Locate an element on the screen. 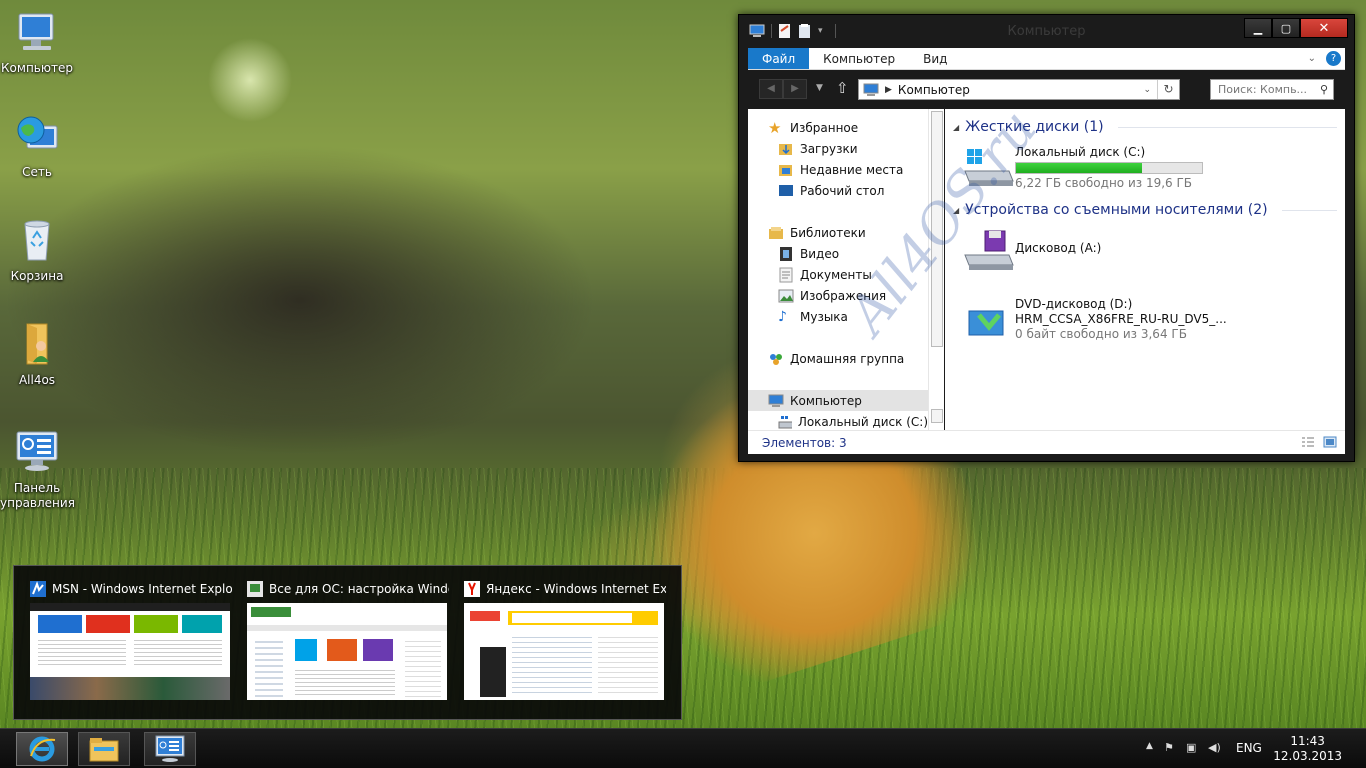  dvd-drive-icon is located at coordinates (986, 323).